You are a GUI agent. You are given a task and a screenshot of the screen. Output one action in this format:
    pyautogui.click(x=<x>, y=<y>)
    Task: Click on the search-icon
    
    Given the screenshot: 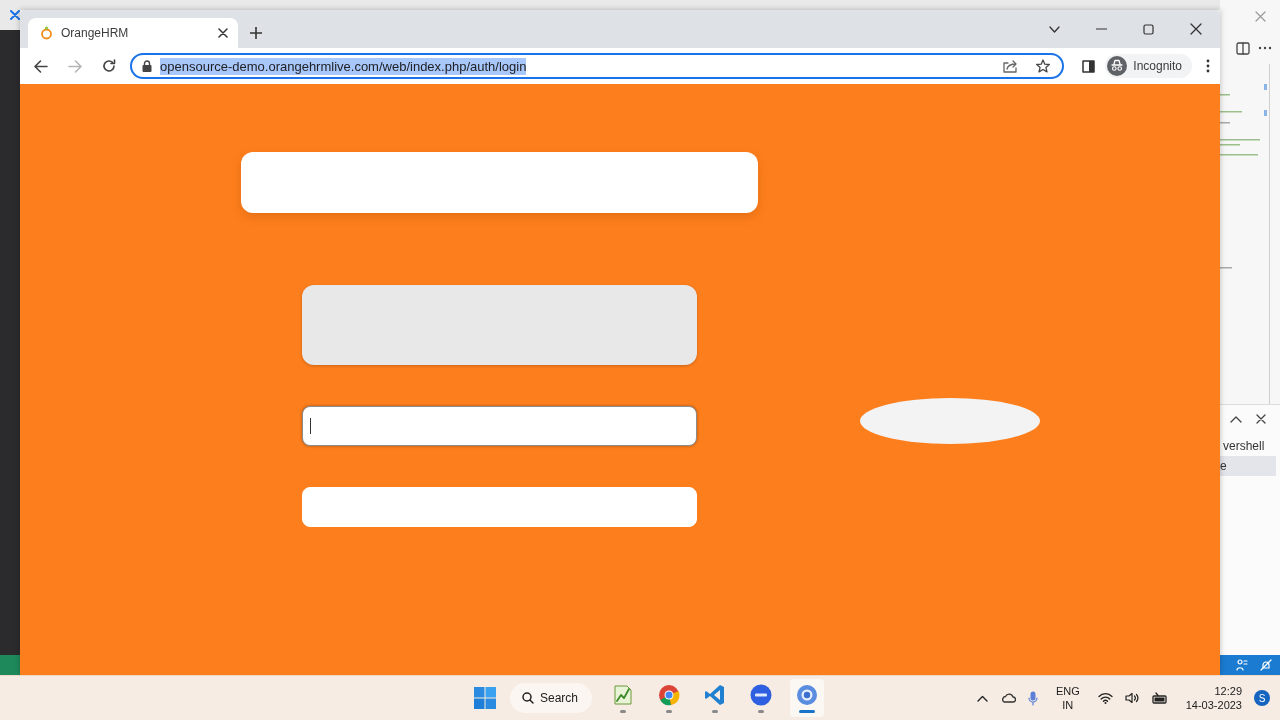 What is the action you would take?
    pyautogui.click(x=528, y=698)
    